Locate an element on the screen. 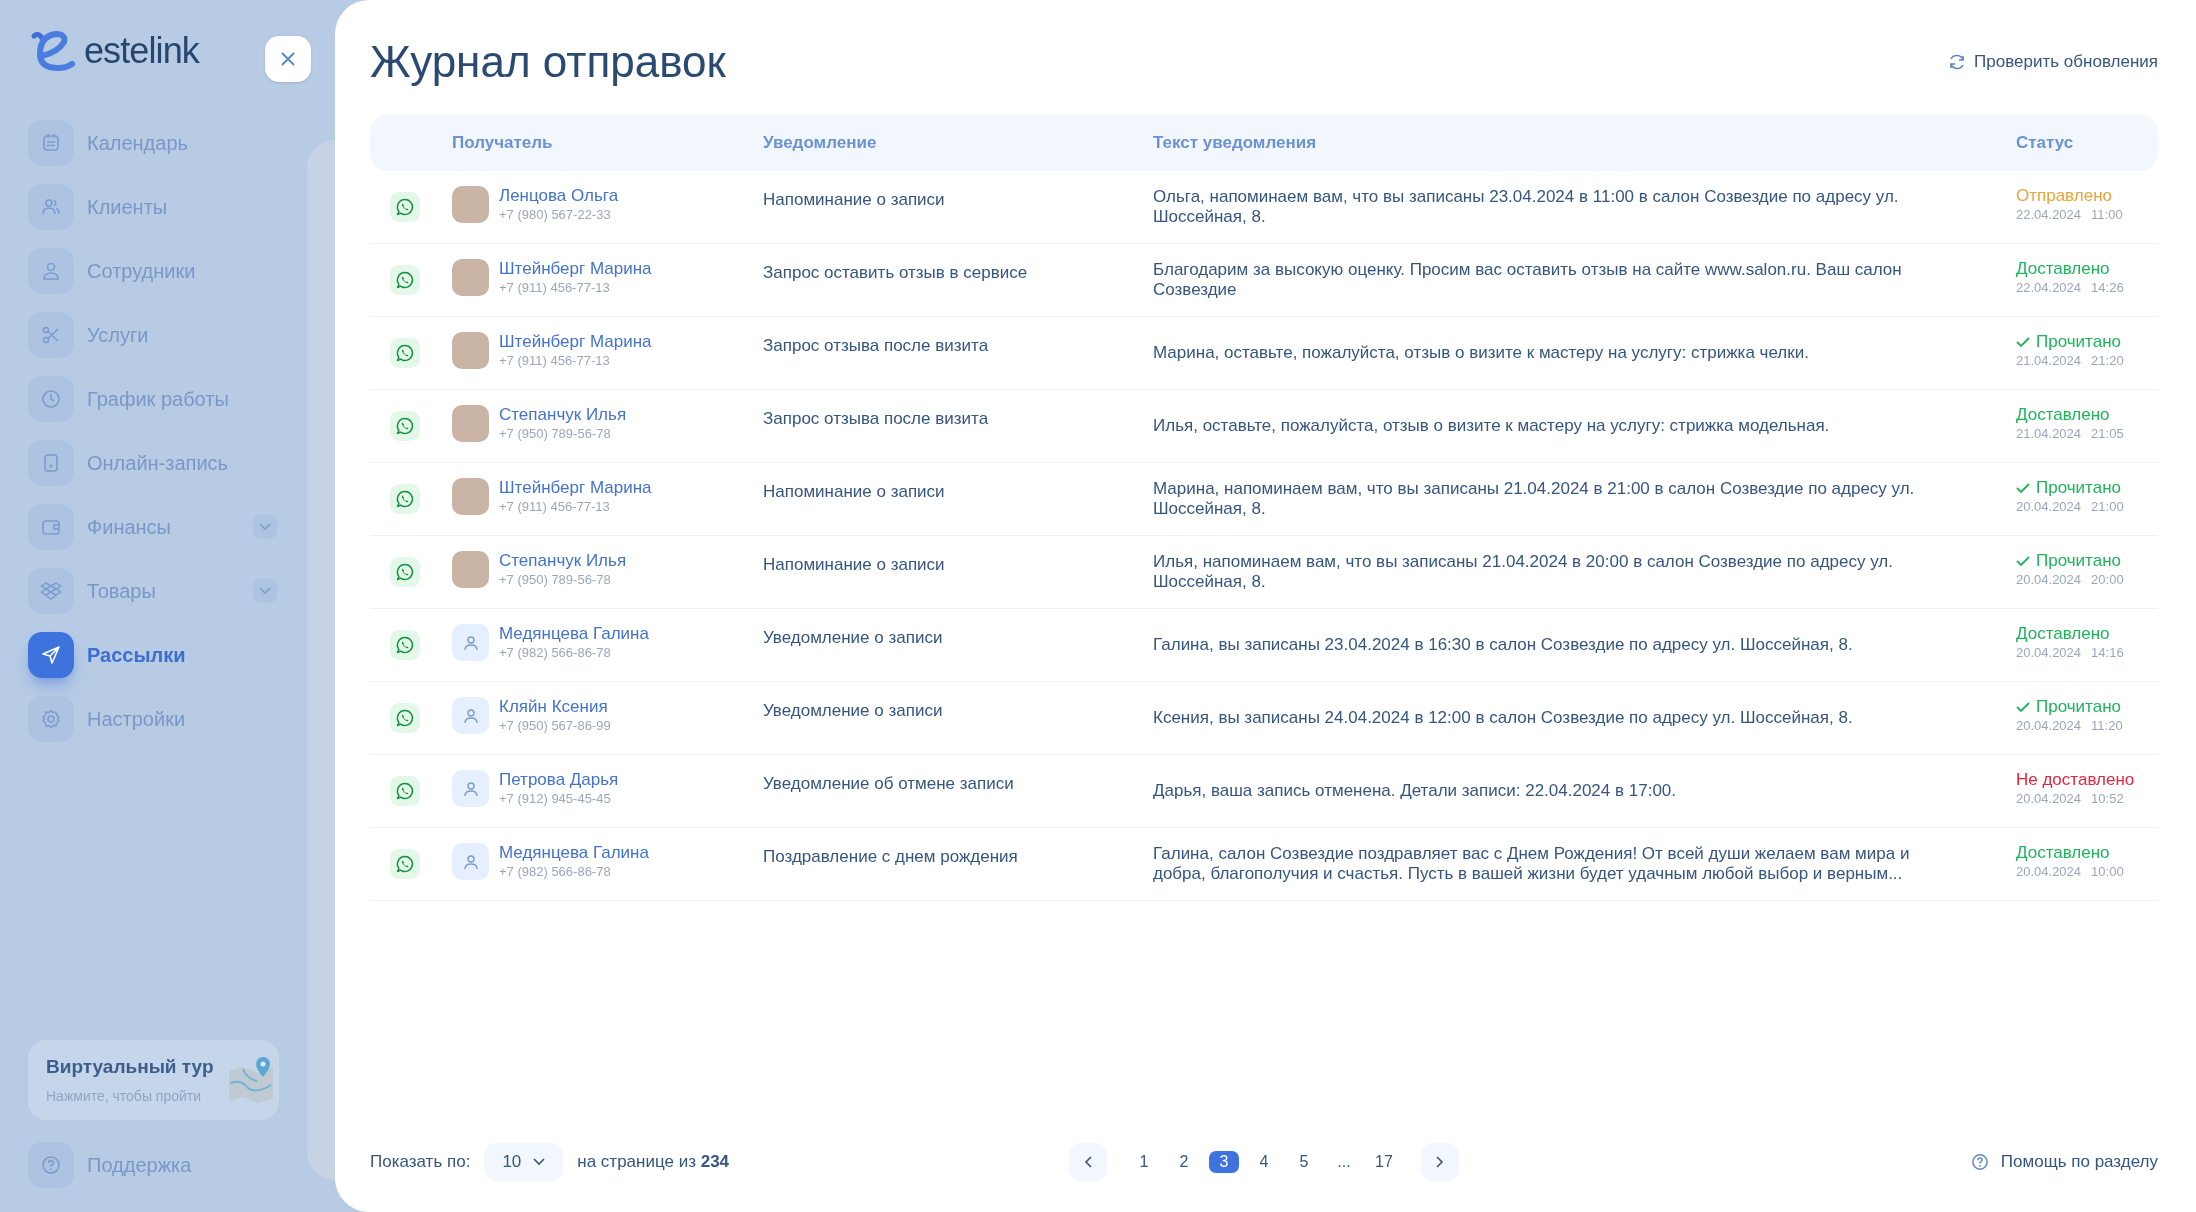 This screenshot has height=1212, width=2196. clock-icon is located at coordinates (51, 399).